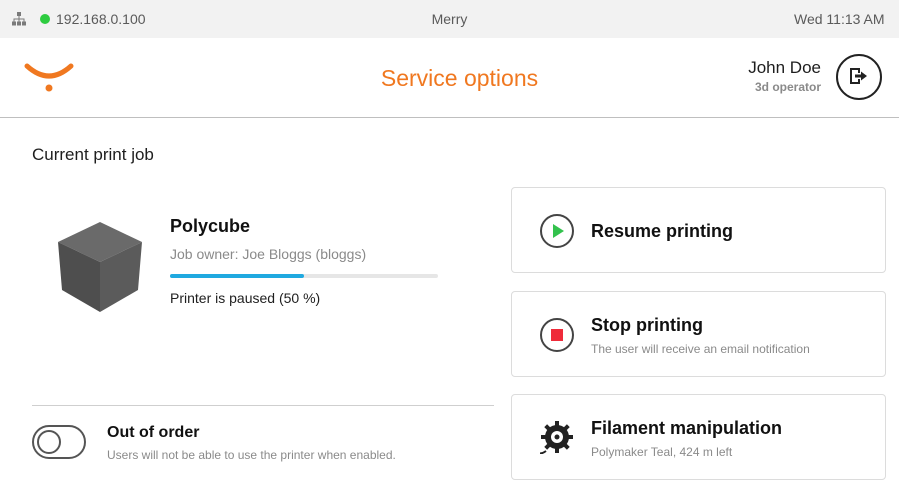 Image resolution: width=899 pixels, height=480 pixels. What do you see at coordinates (687, 428) in the screenshot?
I see `filament-manipulation-label: Filament manipulation` at bounding box center [687, 428].